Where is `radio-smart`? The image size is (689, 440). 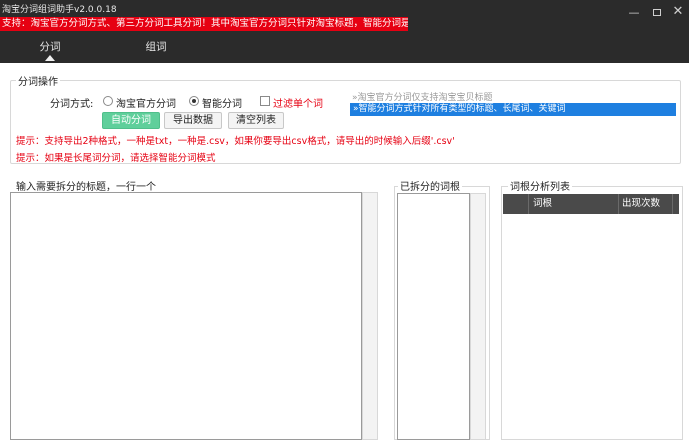 radio-smart is located at coordinates (194, 101).